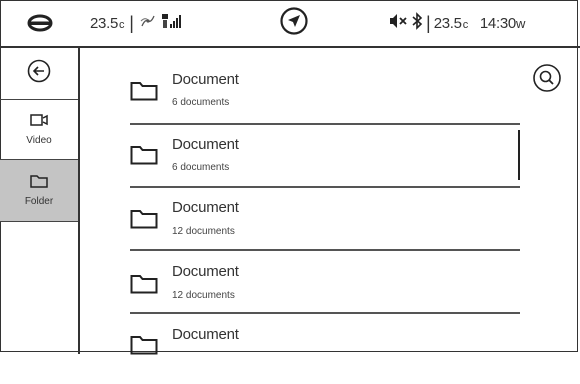 This screenshot has width=580, height=384. Describe the element at coordinates (148, 23) in the screenshot. I see `fan-icon` at that location.